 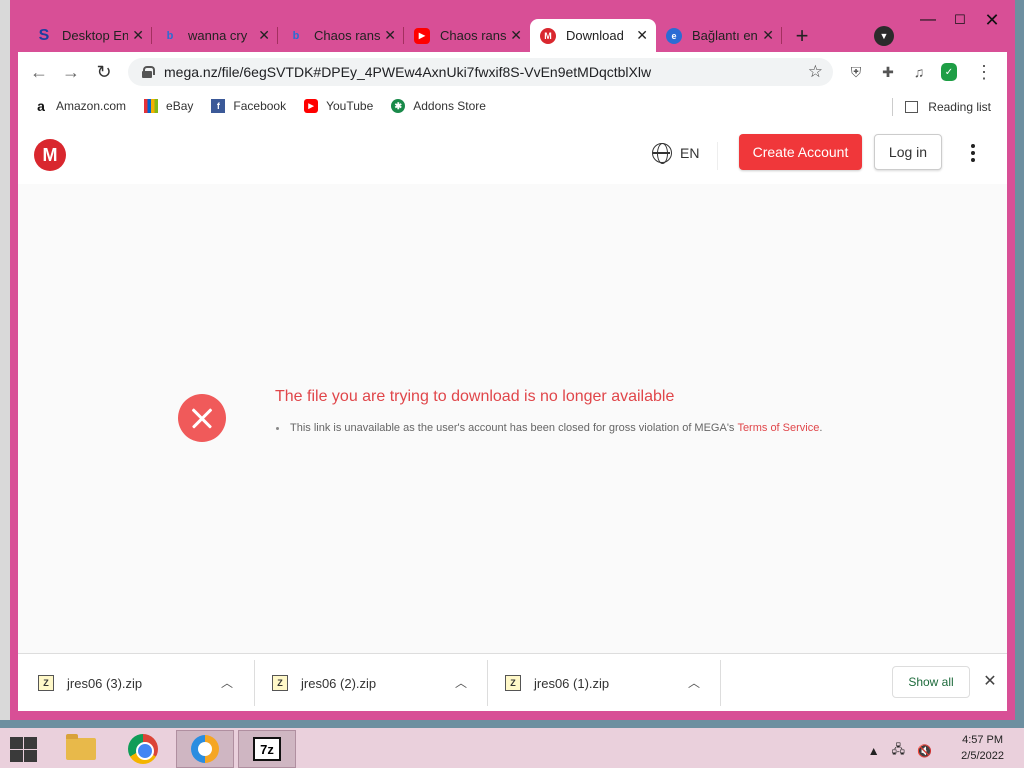 What do you see at coordinates (725, 35) in the screenshot?
I see `tab-title: Bağlantı en` at bounding box center [725, 35].